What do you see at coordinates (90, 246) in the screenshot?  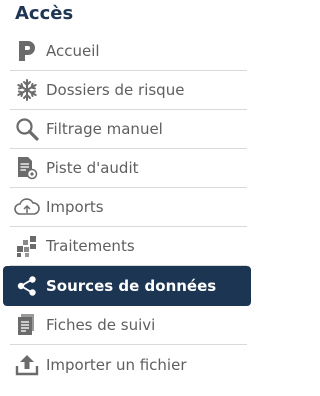 I see `nav-item-label: Traitements` at bounding box center [90, 246].